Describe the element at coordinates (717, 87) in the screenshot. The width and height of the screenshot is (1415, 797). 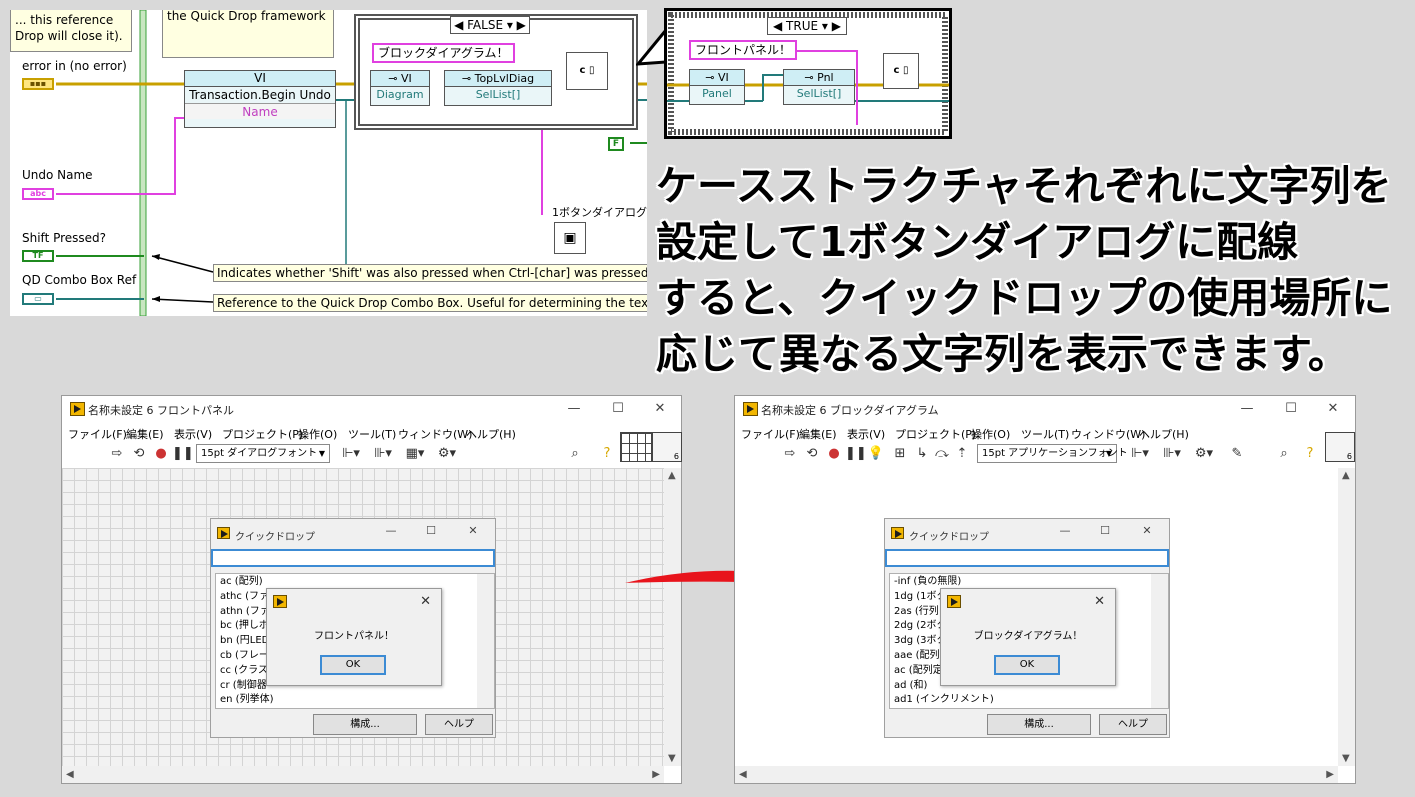
I see `true-vi-property-node: ⊸ VI Panel` at that location.